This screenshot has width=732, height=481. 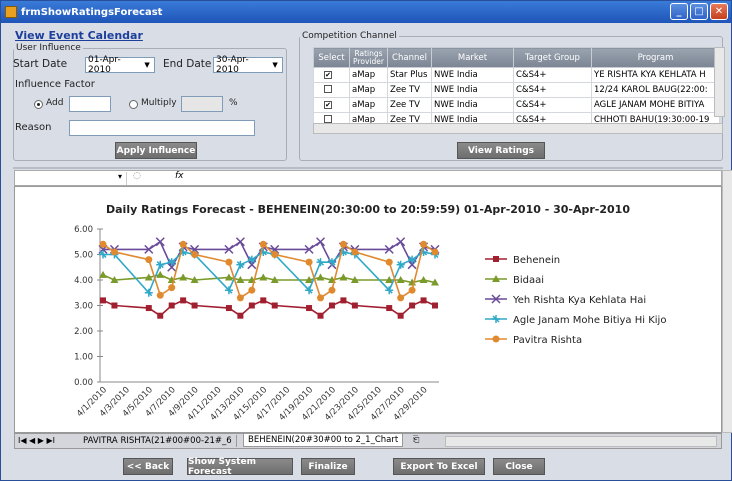 I want to click on sheet-vertical-scrollbar, so click(x=727, y=301).